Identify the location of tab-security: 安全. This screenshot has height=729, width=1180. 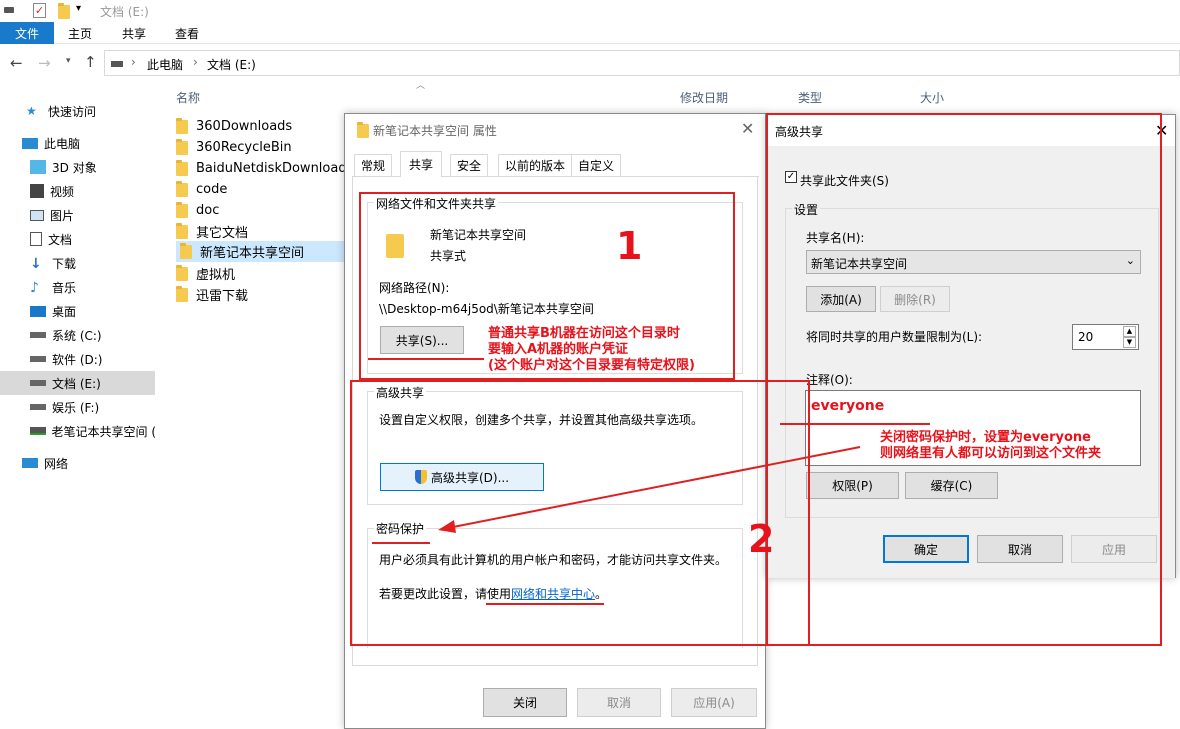
(469, 165).